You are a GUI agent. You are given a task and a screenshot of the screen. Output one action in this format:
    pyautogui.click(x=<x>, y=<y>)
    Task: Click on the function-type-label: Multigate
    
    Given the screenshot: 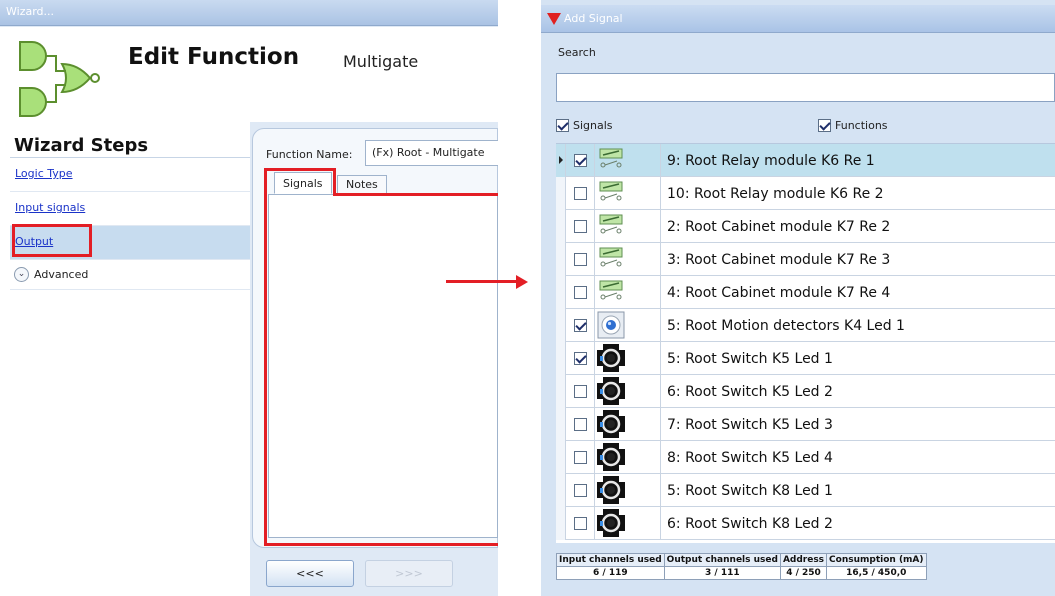 What is the action you would take?
    pyautogui.click(x=381, y=61)
    